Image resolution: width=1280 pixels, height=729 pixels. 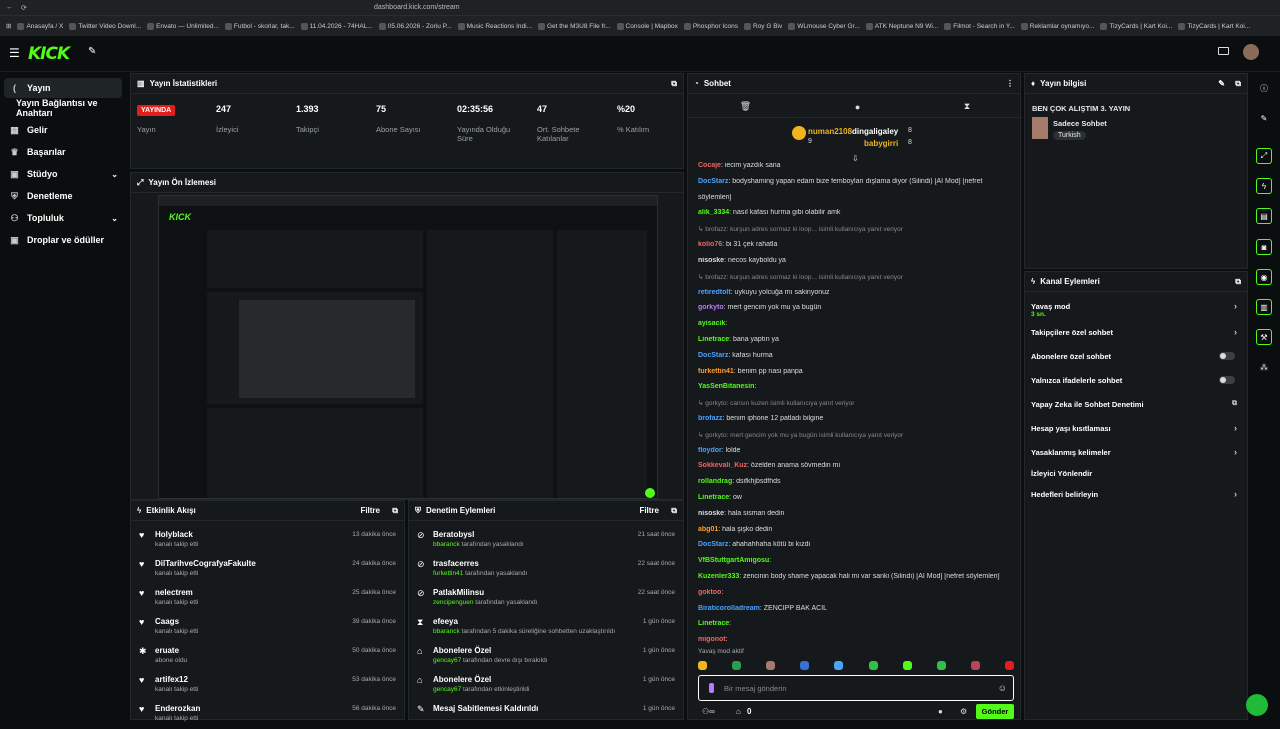 I want to click on activity-username: Enderozkan, so click(x=177, y=708).